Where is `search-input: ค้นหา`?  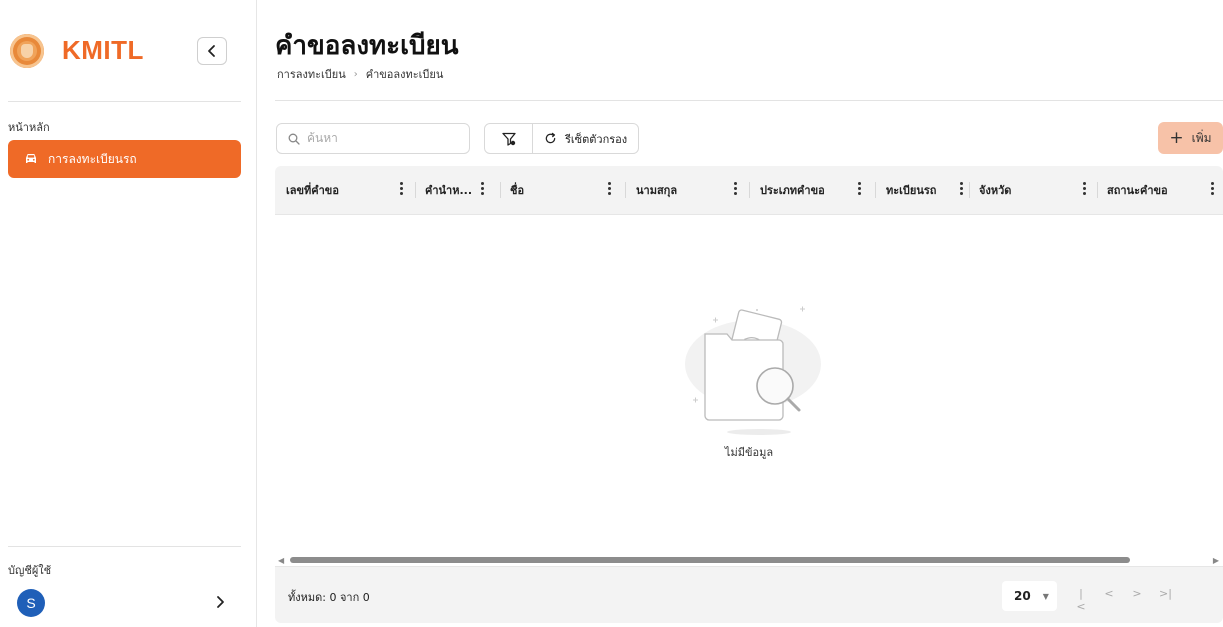 search-input: ค้นหา is located at coordinates (373, 138).